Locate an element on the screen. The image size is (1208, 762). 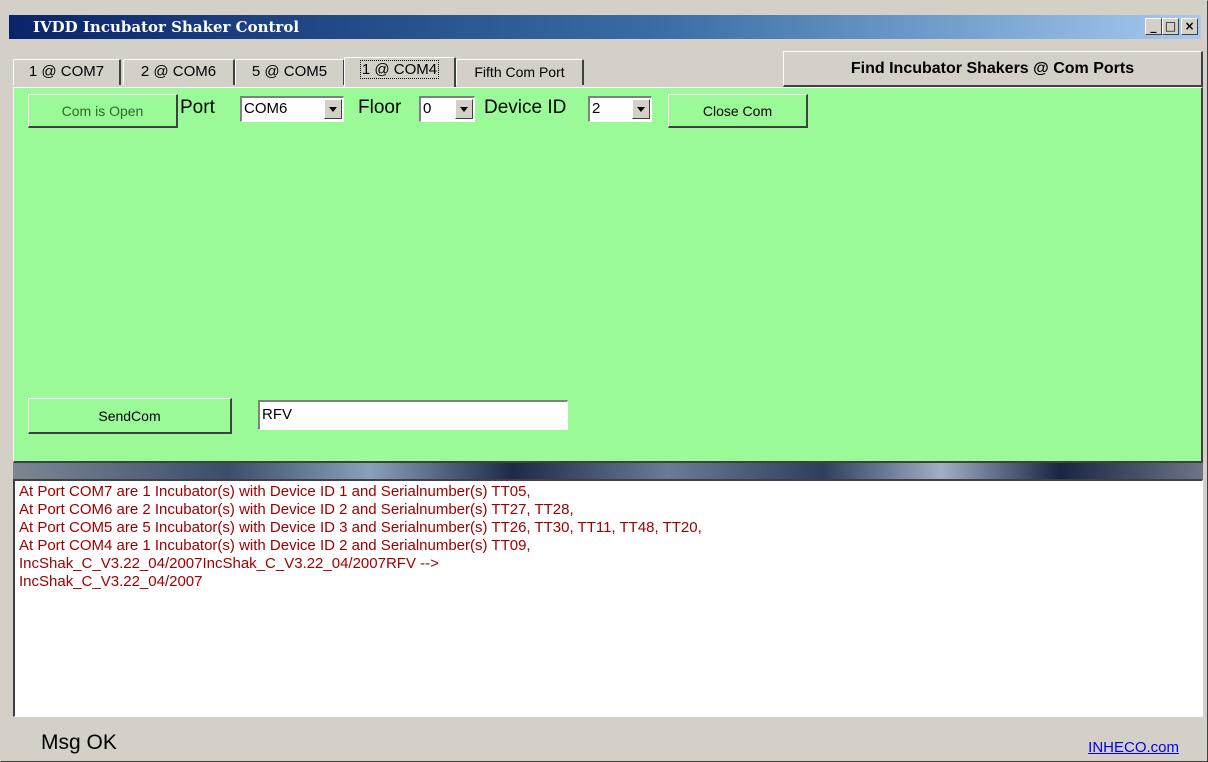
tab-fifth-com-port: Fifth Com Port is located at coordinates (520, 72).